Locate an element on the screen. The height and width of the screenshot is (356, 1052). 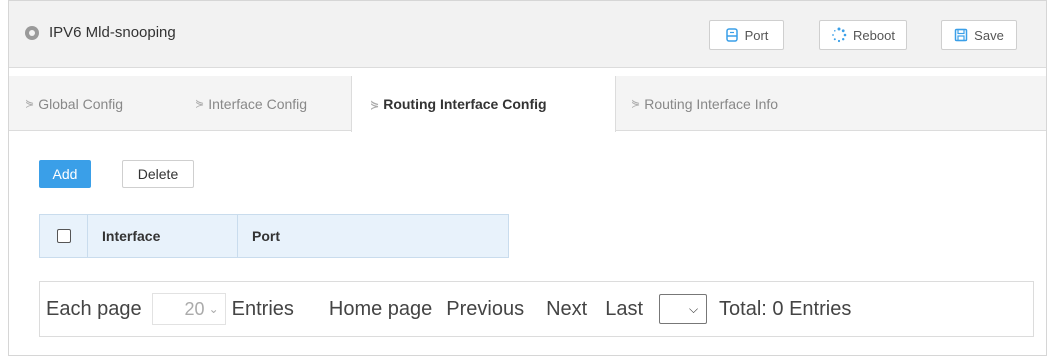
total-entries-label: Total: 0 Entries is located at coordinates (785, 308).